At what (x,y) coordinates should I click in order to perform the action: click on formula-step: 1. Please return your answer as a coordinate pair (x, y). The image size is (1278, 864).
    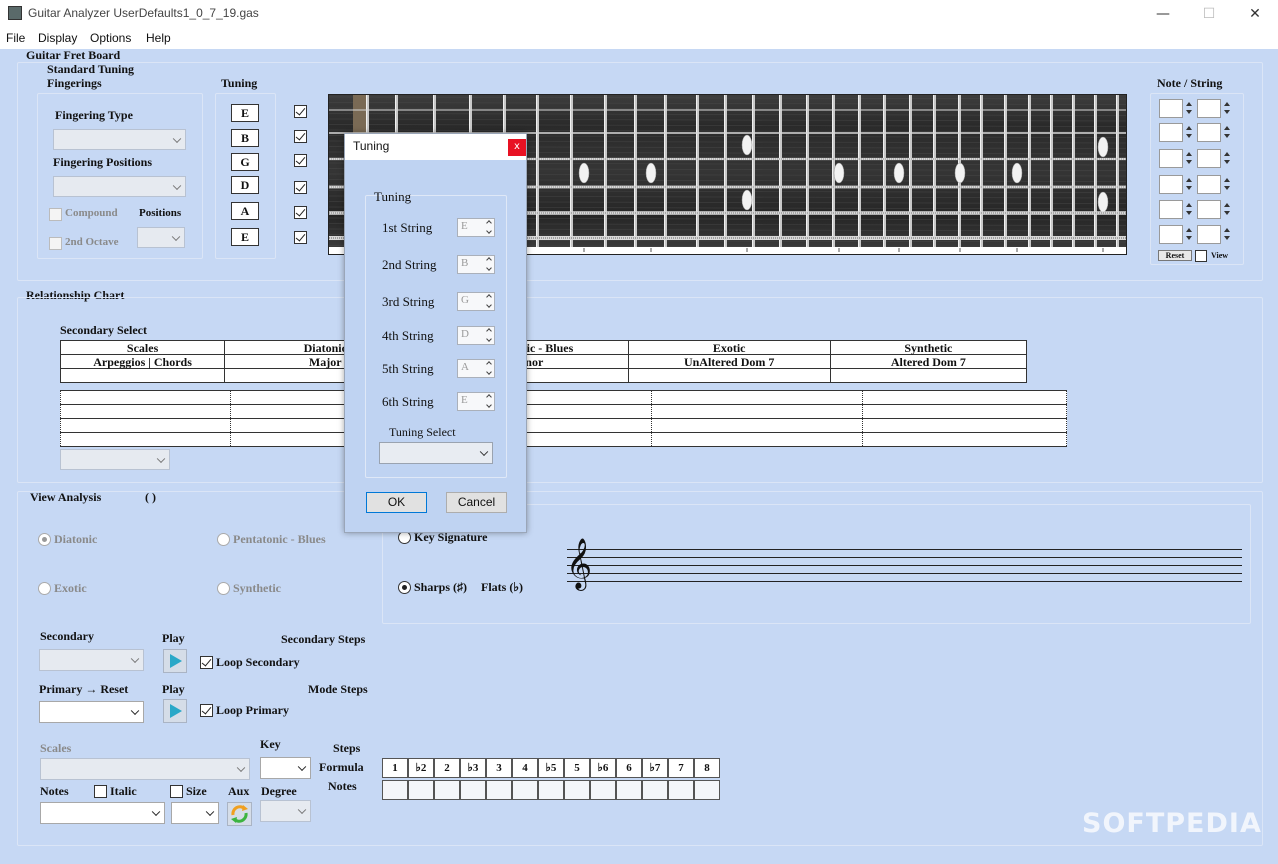
    Looking at the image, I should click on (395, 768).